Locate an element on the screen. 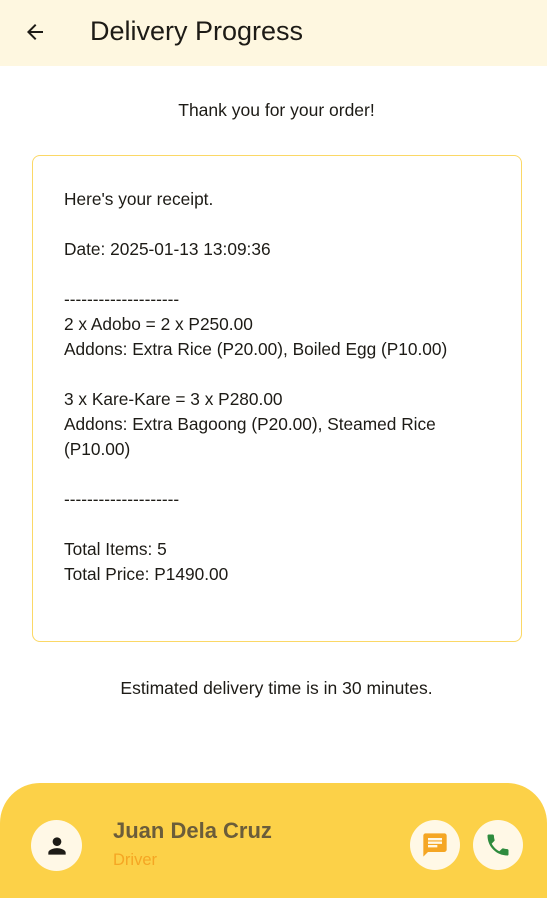 The height and width of the screenshot is (898, 547). message-driver-button is located at coordinates (435, 845).